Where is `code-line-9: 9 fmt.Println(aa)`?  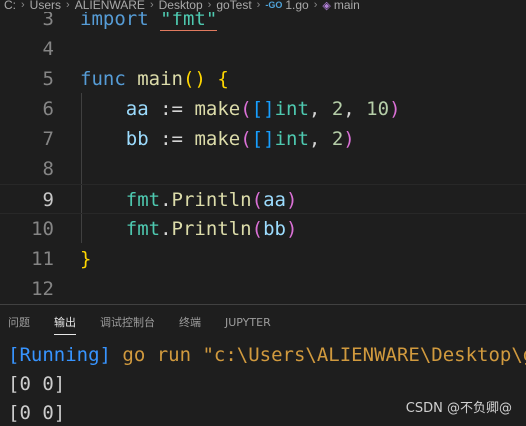
code-line-9: 9 fmt.Println(aa) is located at coordinates (263, 199).